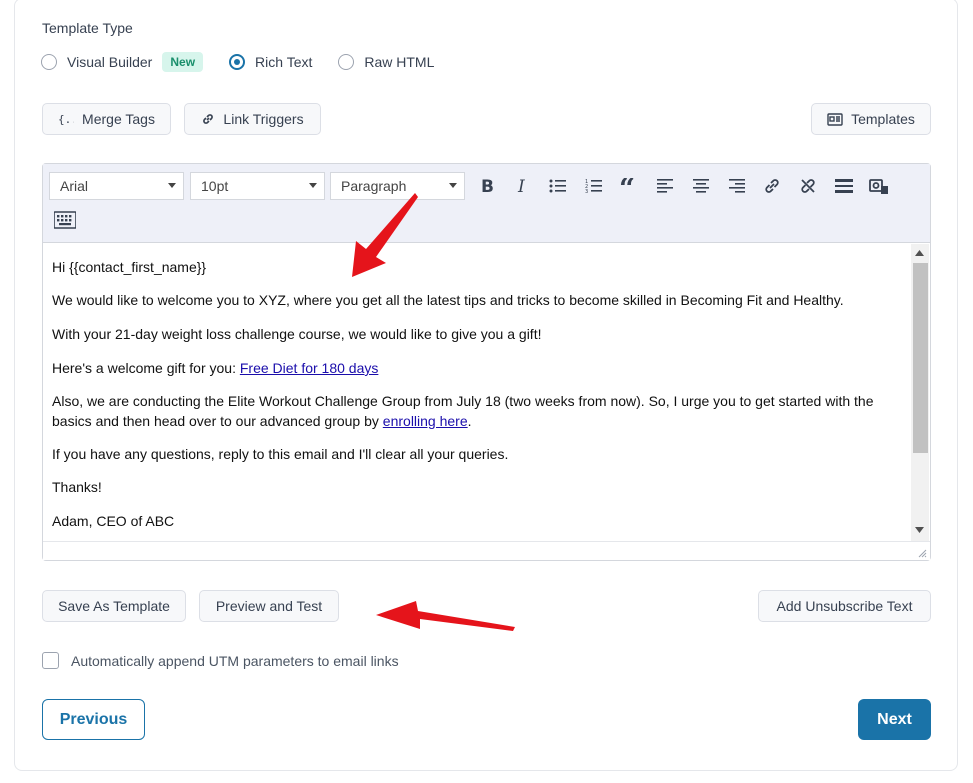 This screenshot has width=973, height=783. Describe the element at coordinates (919, 253) in the screenshot. I see `scroll-up-icon` at that location.